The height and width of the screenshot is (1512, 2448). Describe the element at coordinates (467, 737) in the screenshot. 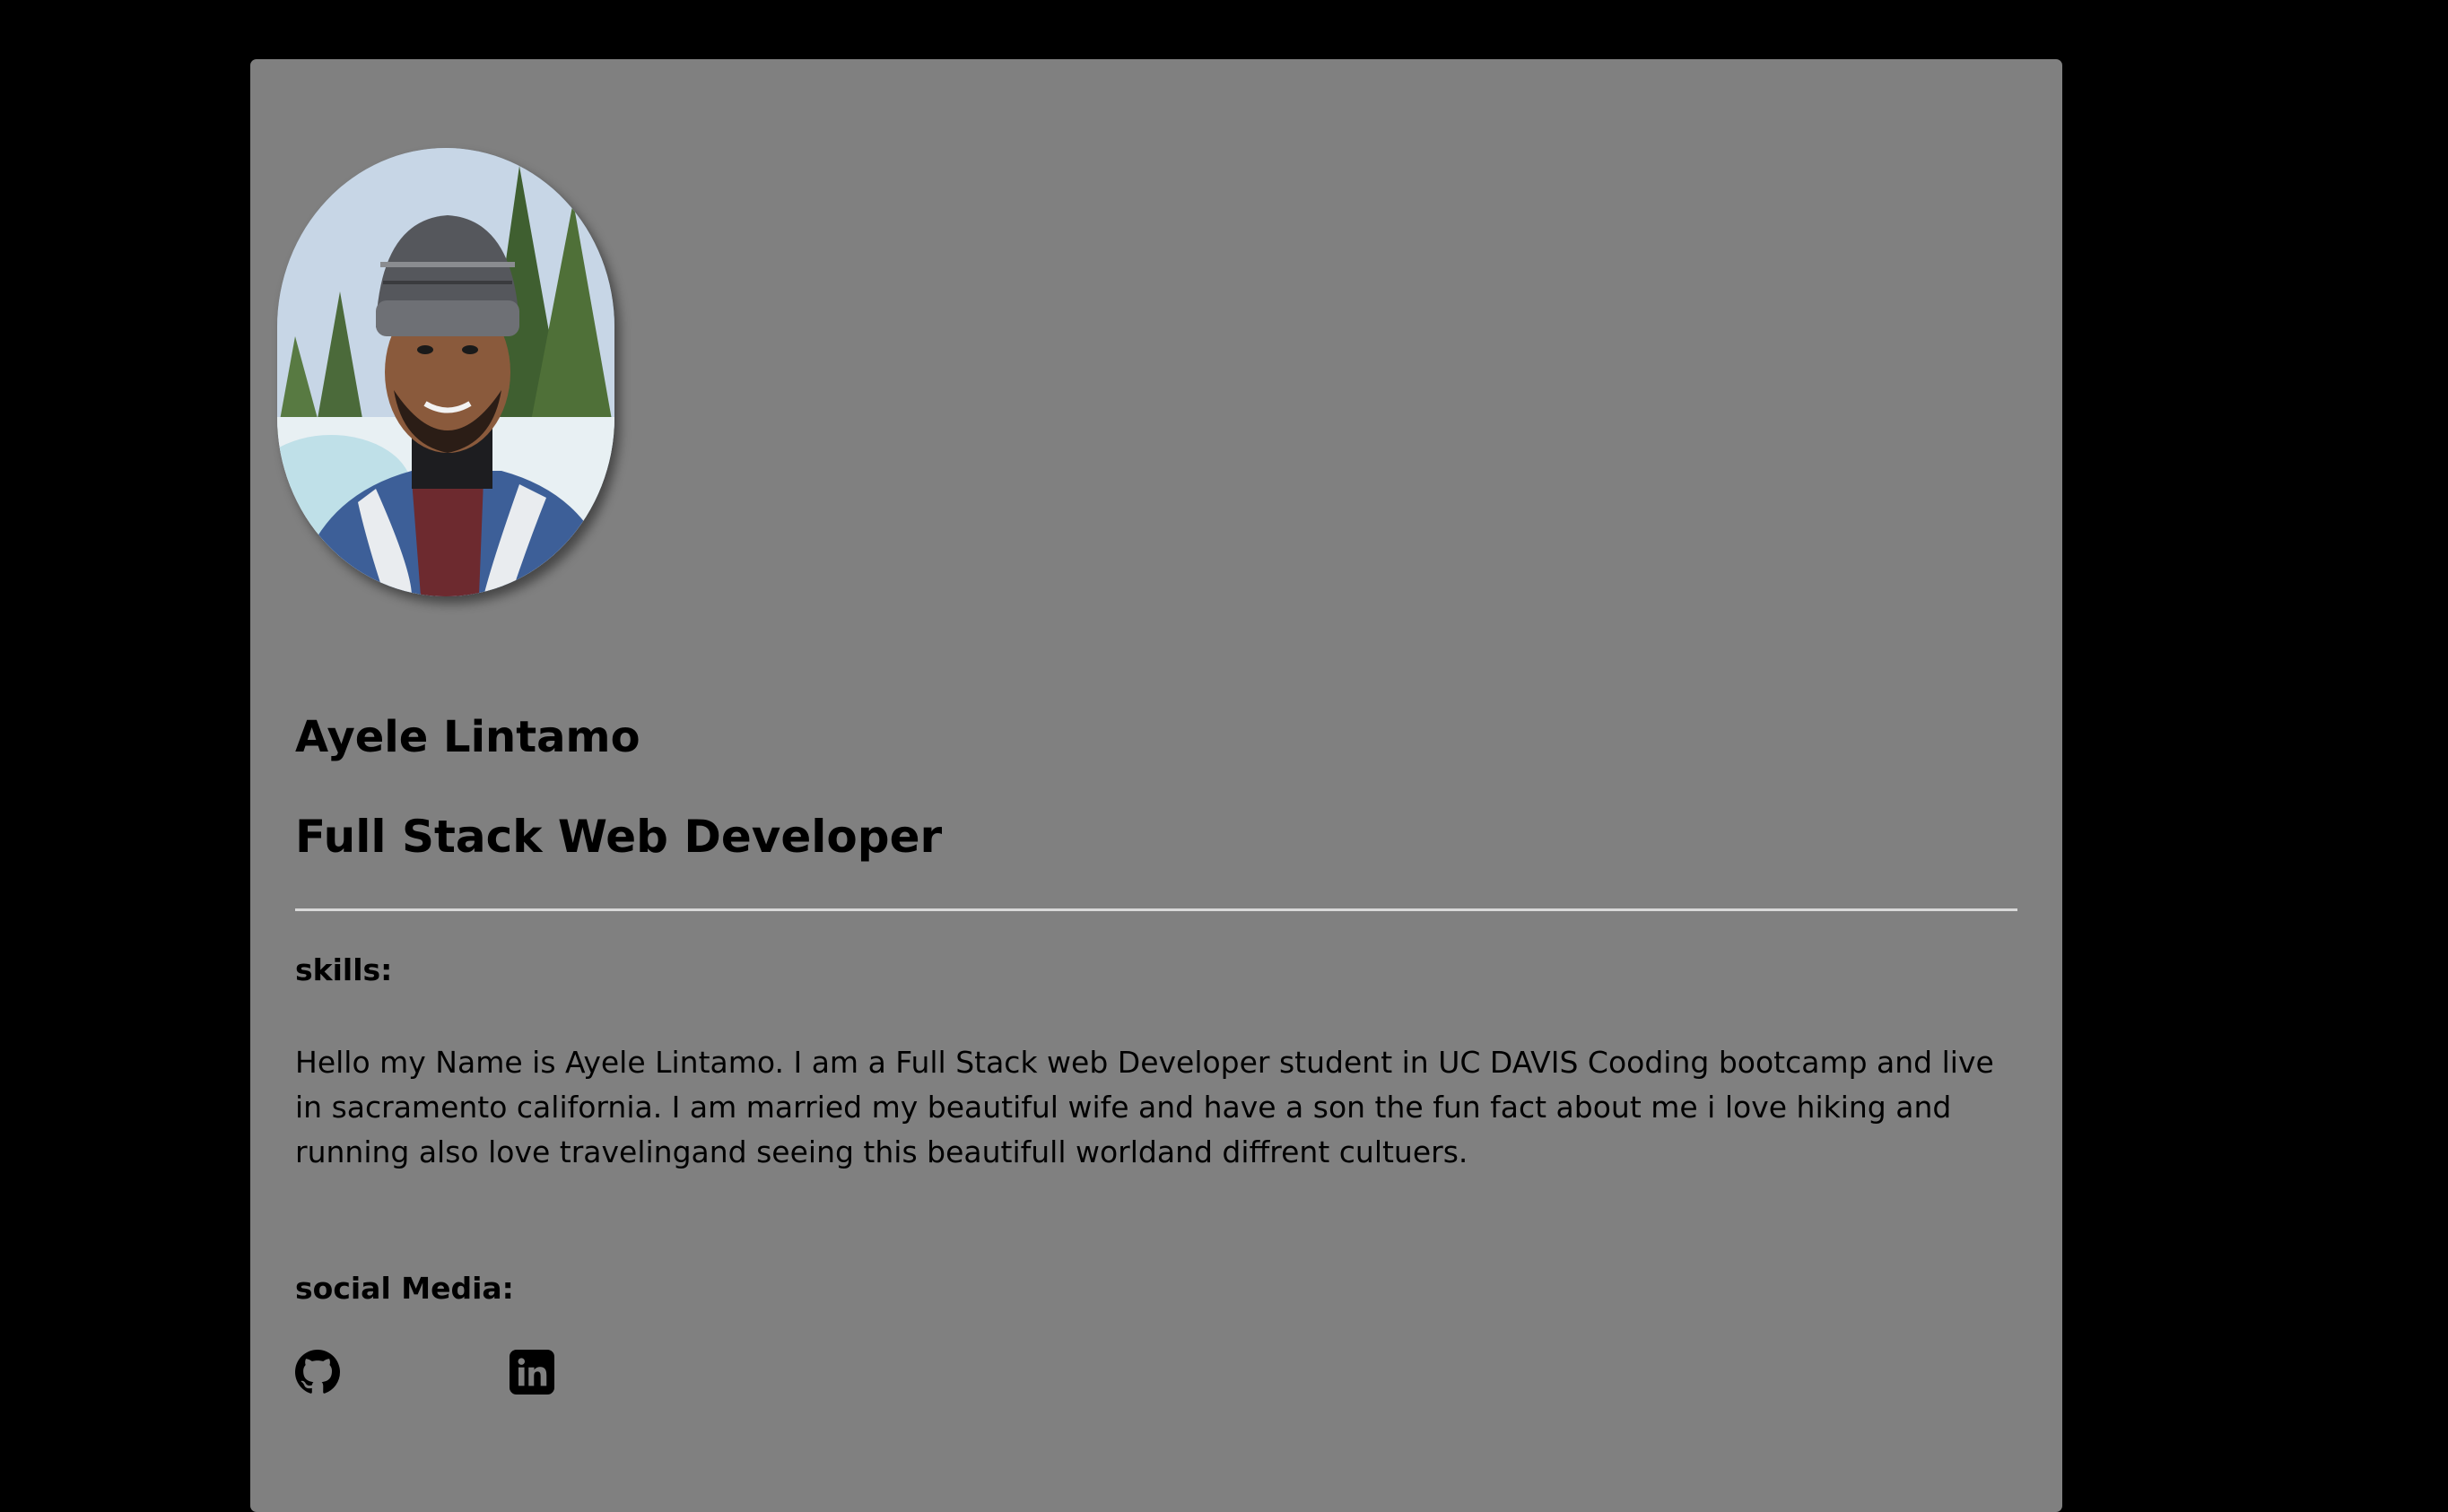

I see `profile-name: Ayele Lintamo` at that location.